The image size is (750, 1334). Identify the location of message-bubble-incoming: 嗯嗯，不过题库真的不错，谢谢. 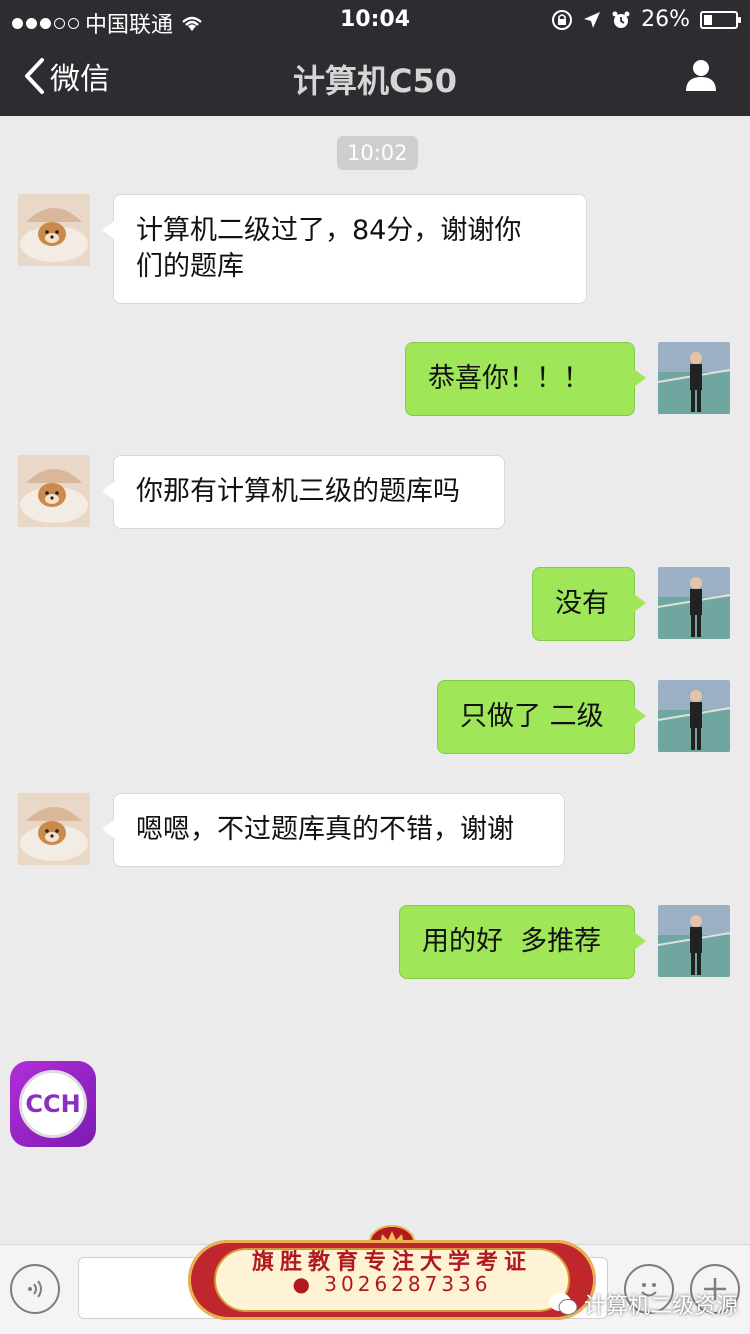
(333, 830).